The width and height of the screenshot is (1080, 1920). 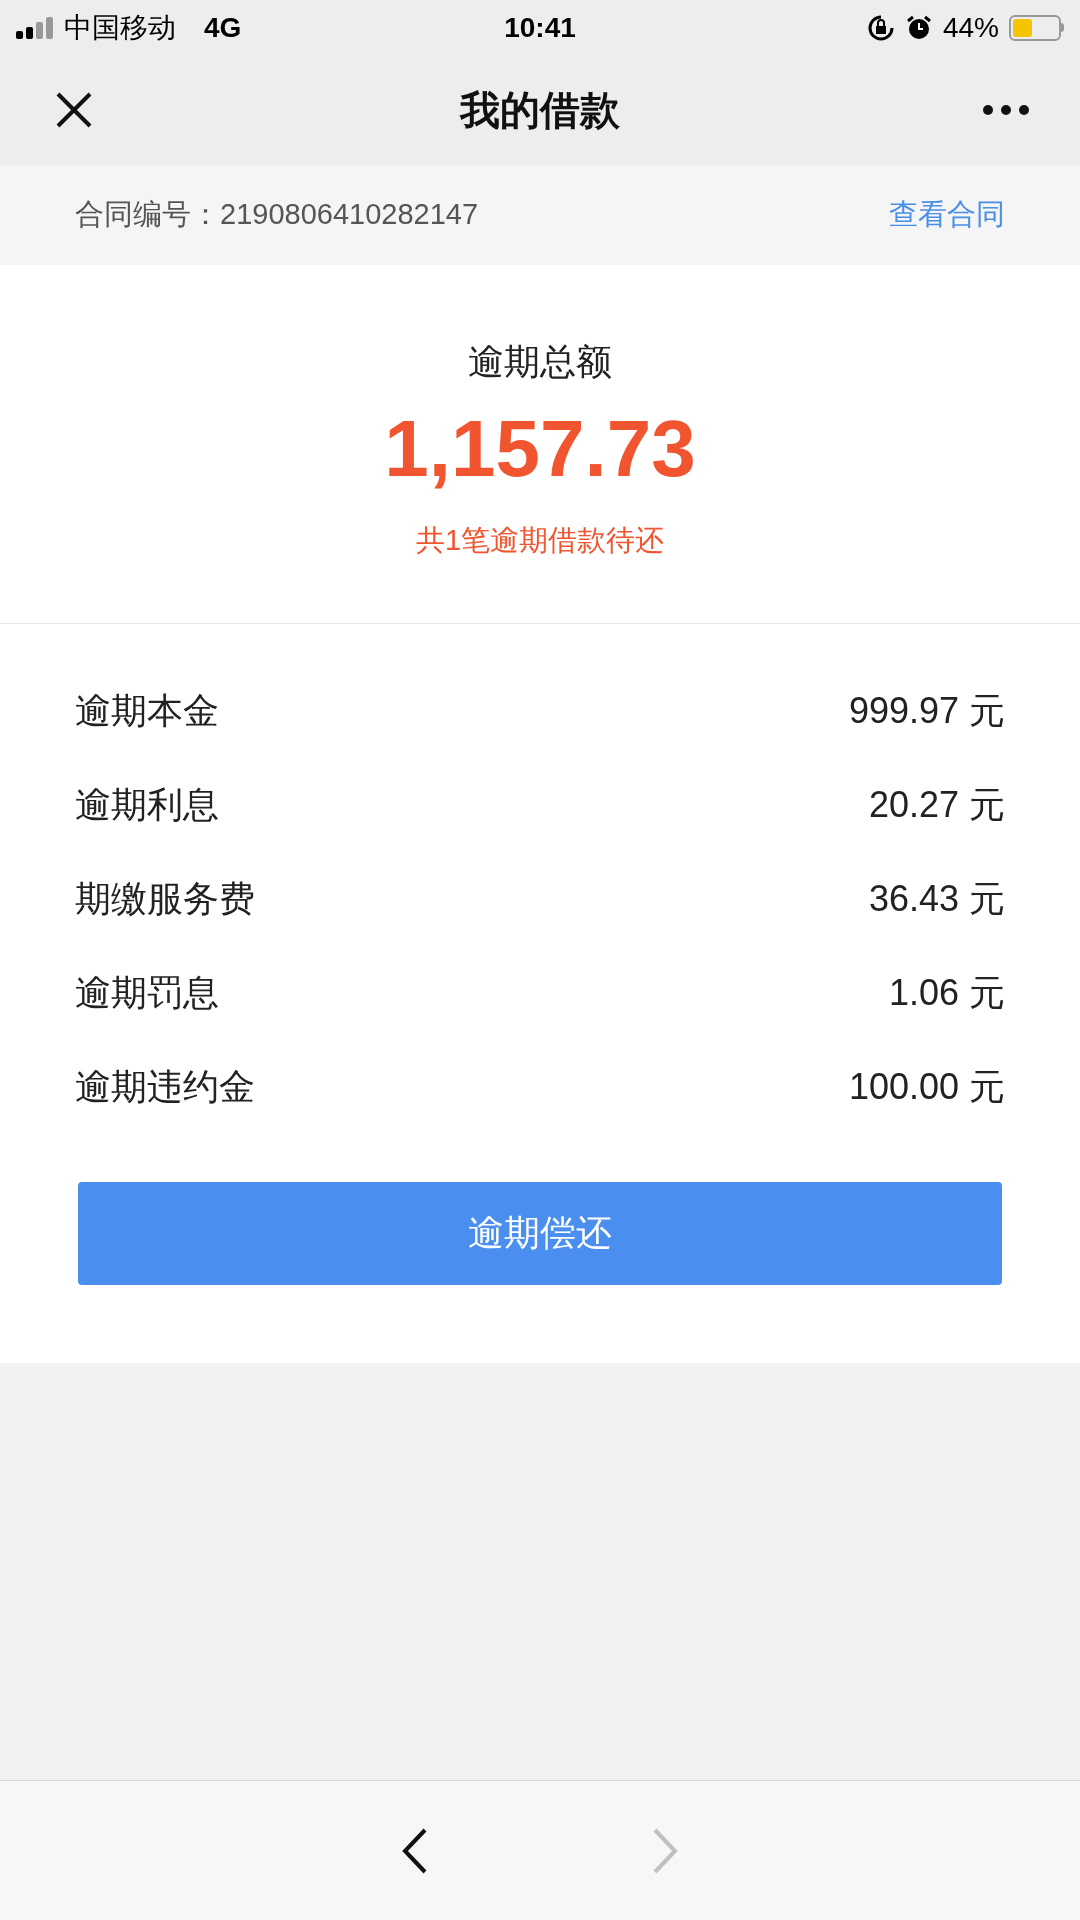 I want to click on fee-label: 逾期违约金, so click(x=165, y=1086).